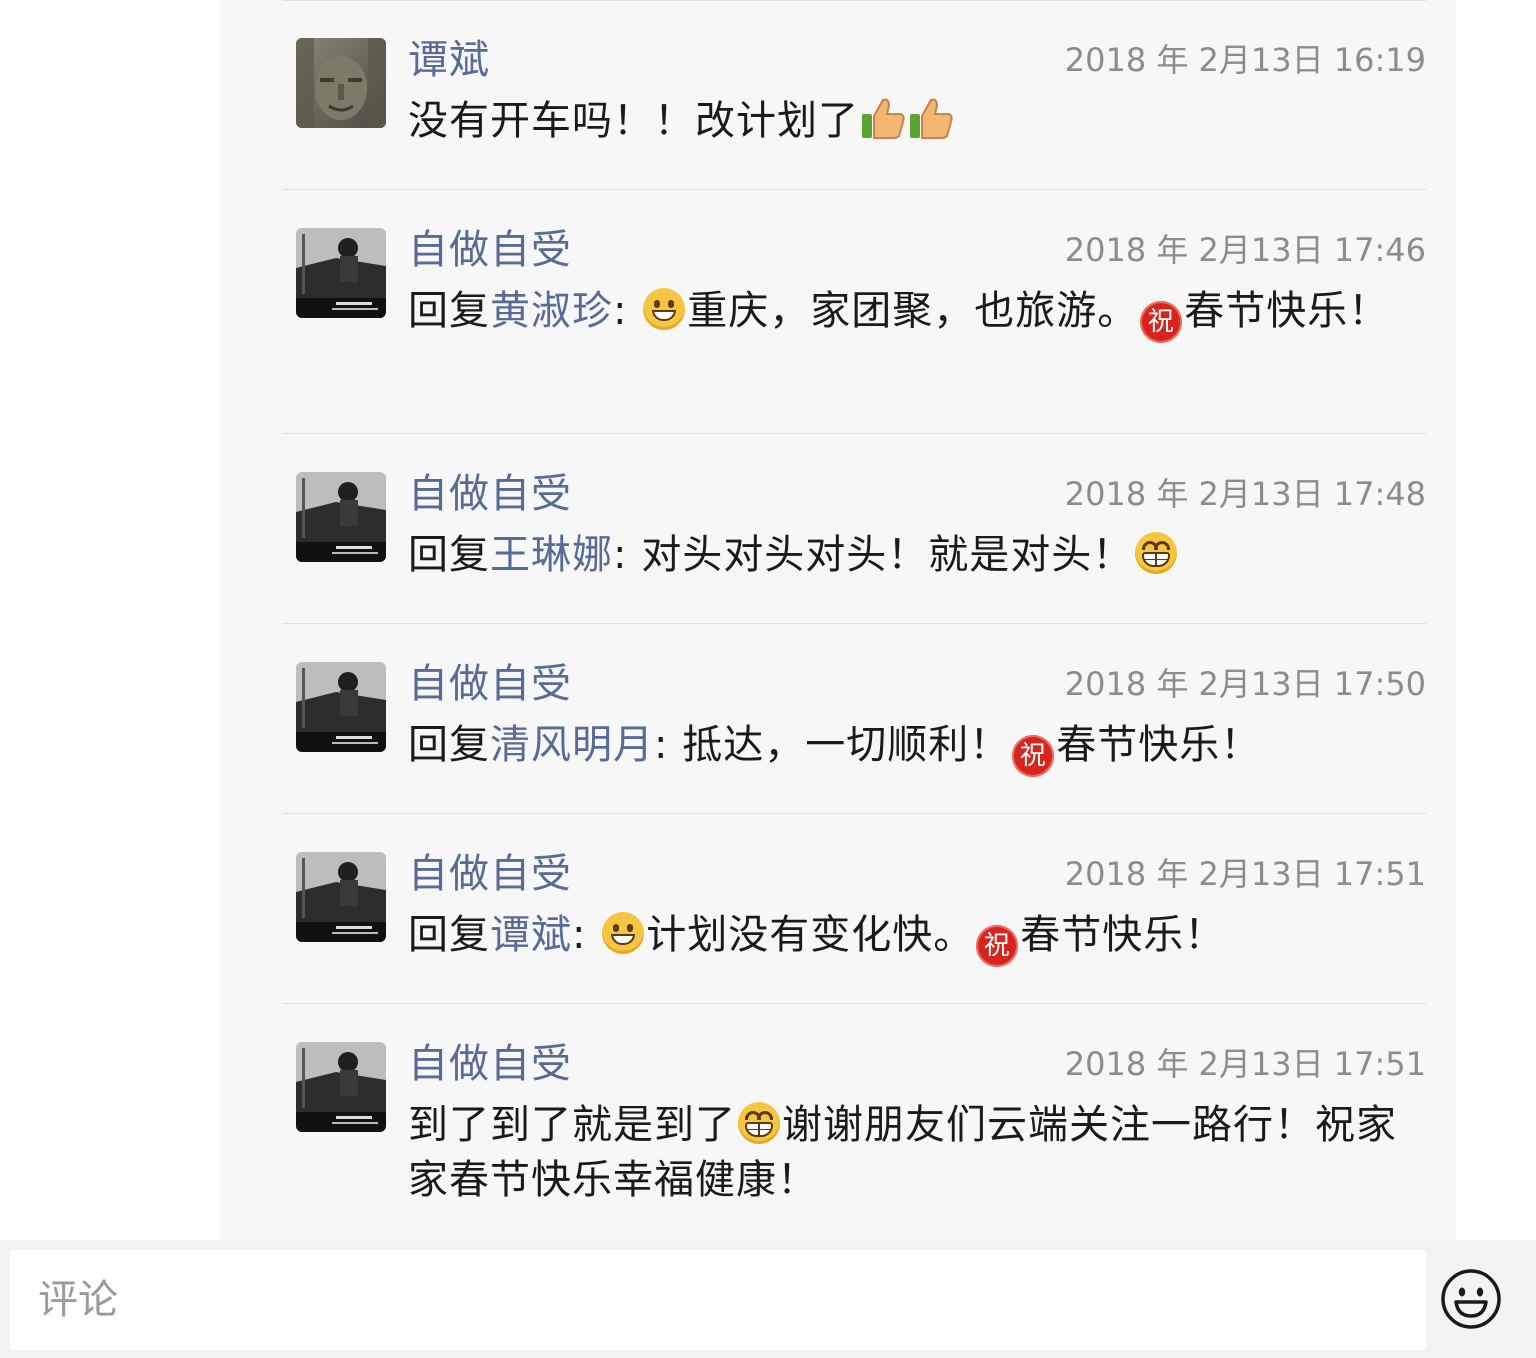 Image resolution: width=1536 pixels, height=1358 pixels. I want to click on reply-to-name: 清风明月, so click(572, 745).